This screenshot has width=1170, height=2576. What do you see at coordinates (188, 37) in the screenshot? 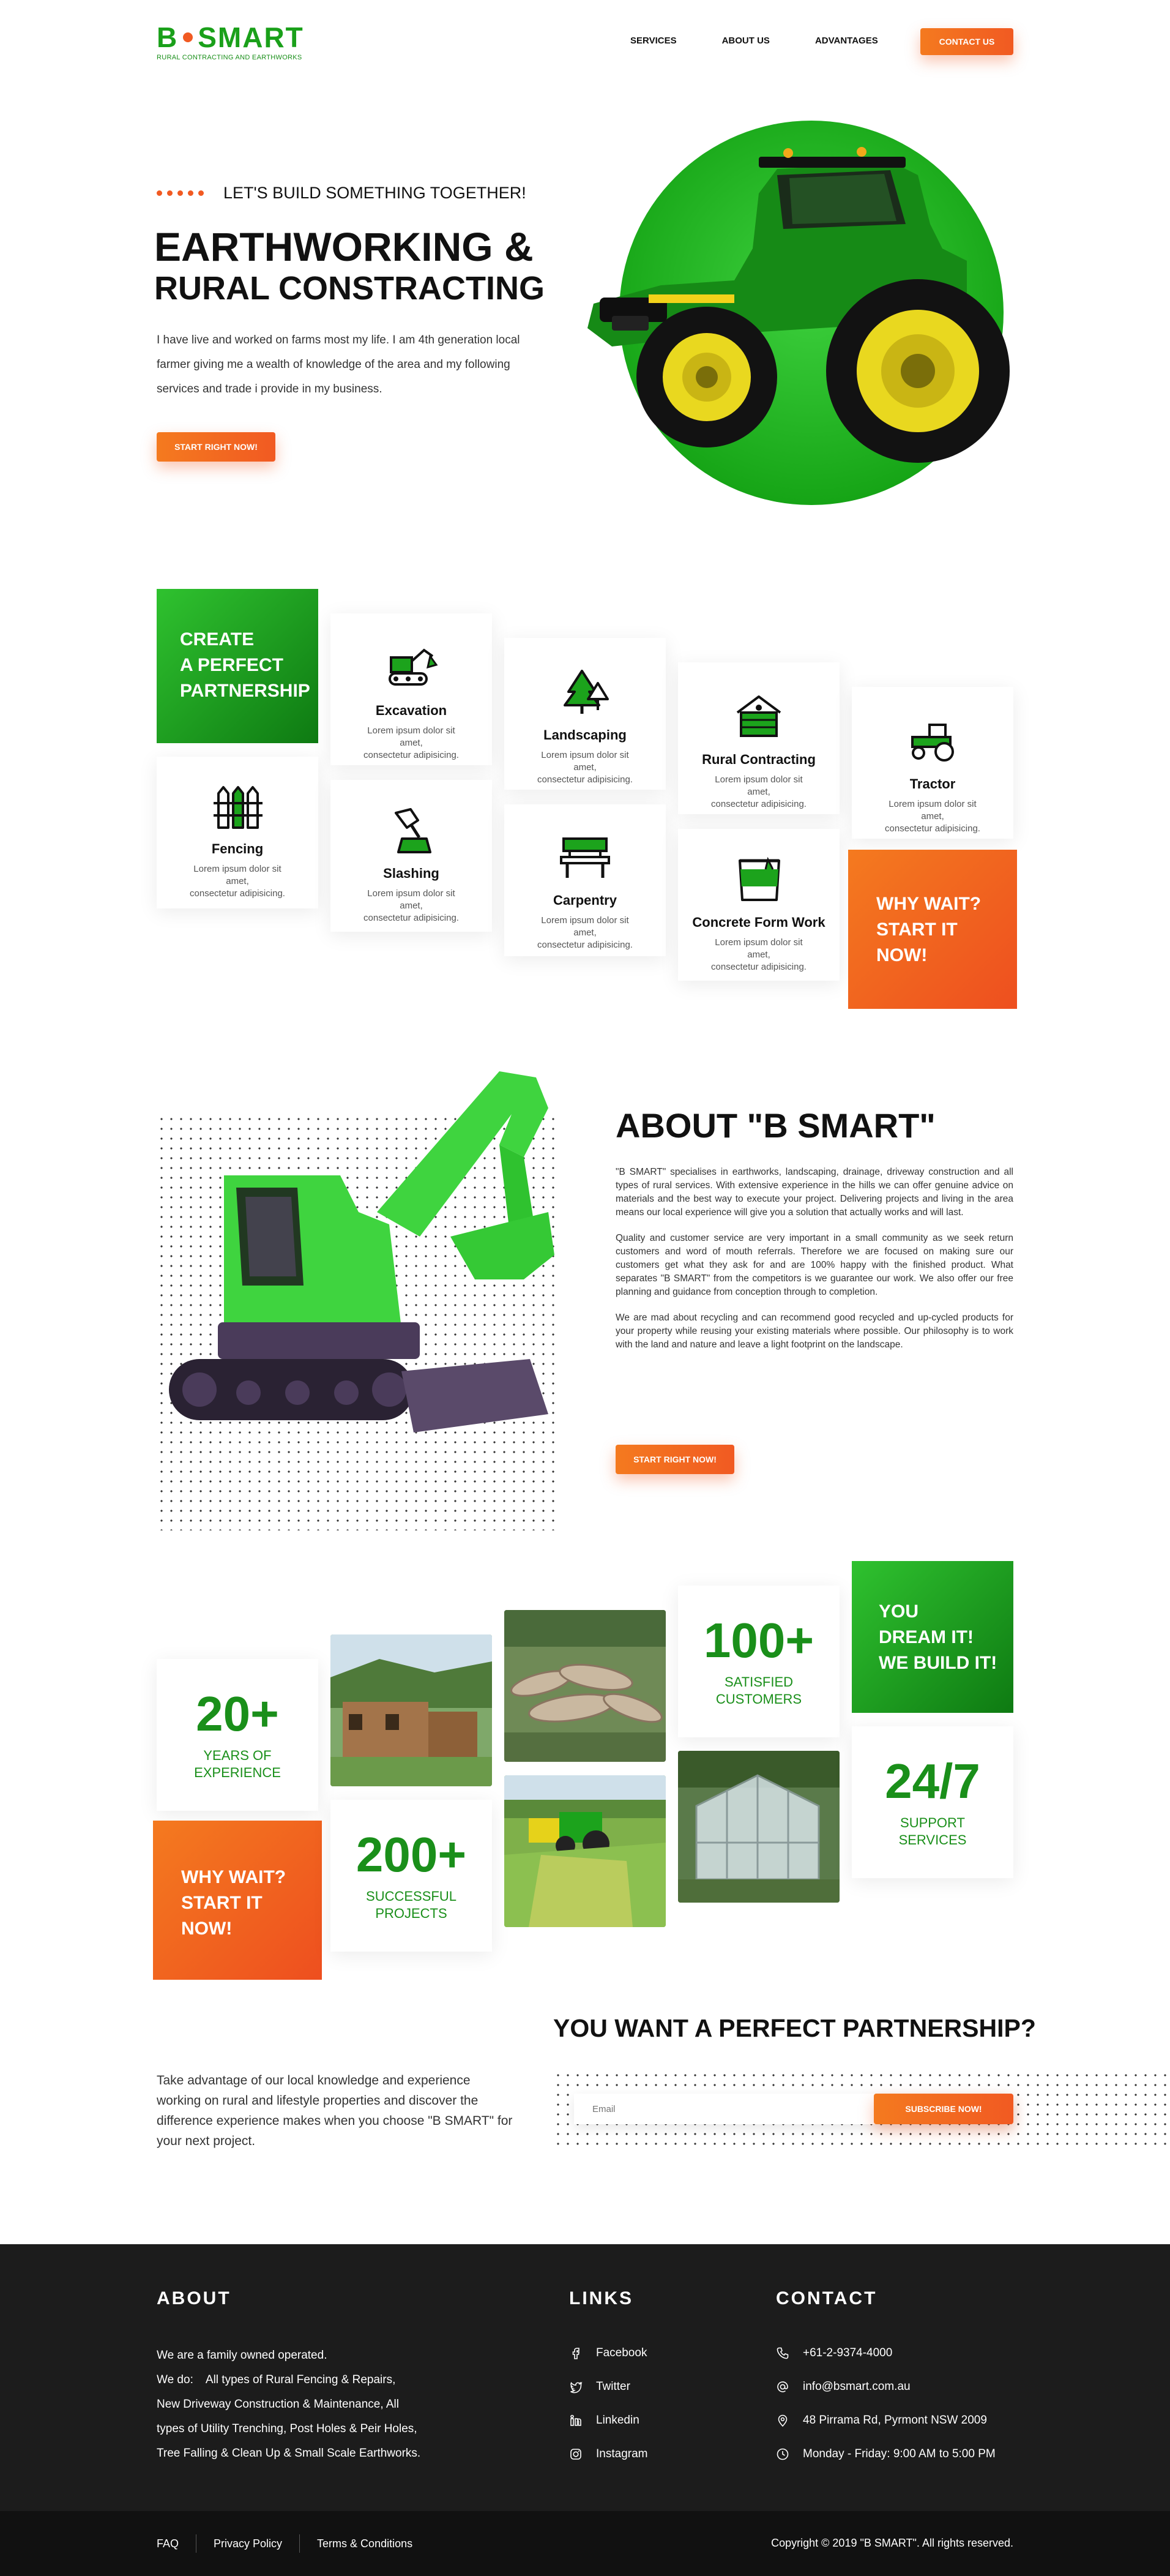
I see `logo-dot-icon` at bounding box center [188, 37].